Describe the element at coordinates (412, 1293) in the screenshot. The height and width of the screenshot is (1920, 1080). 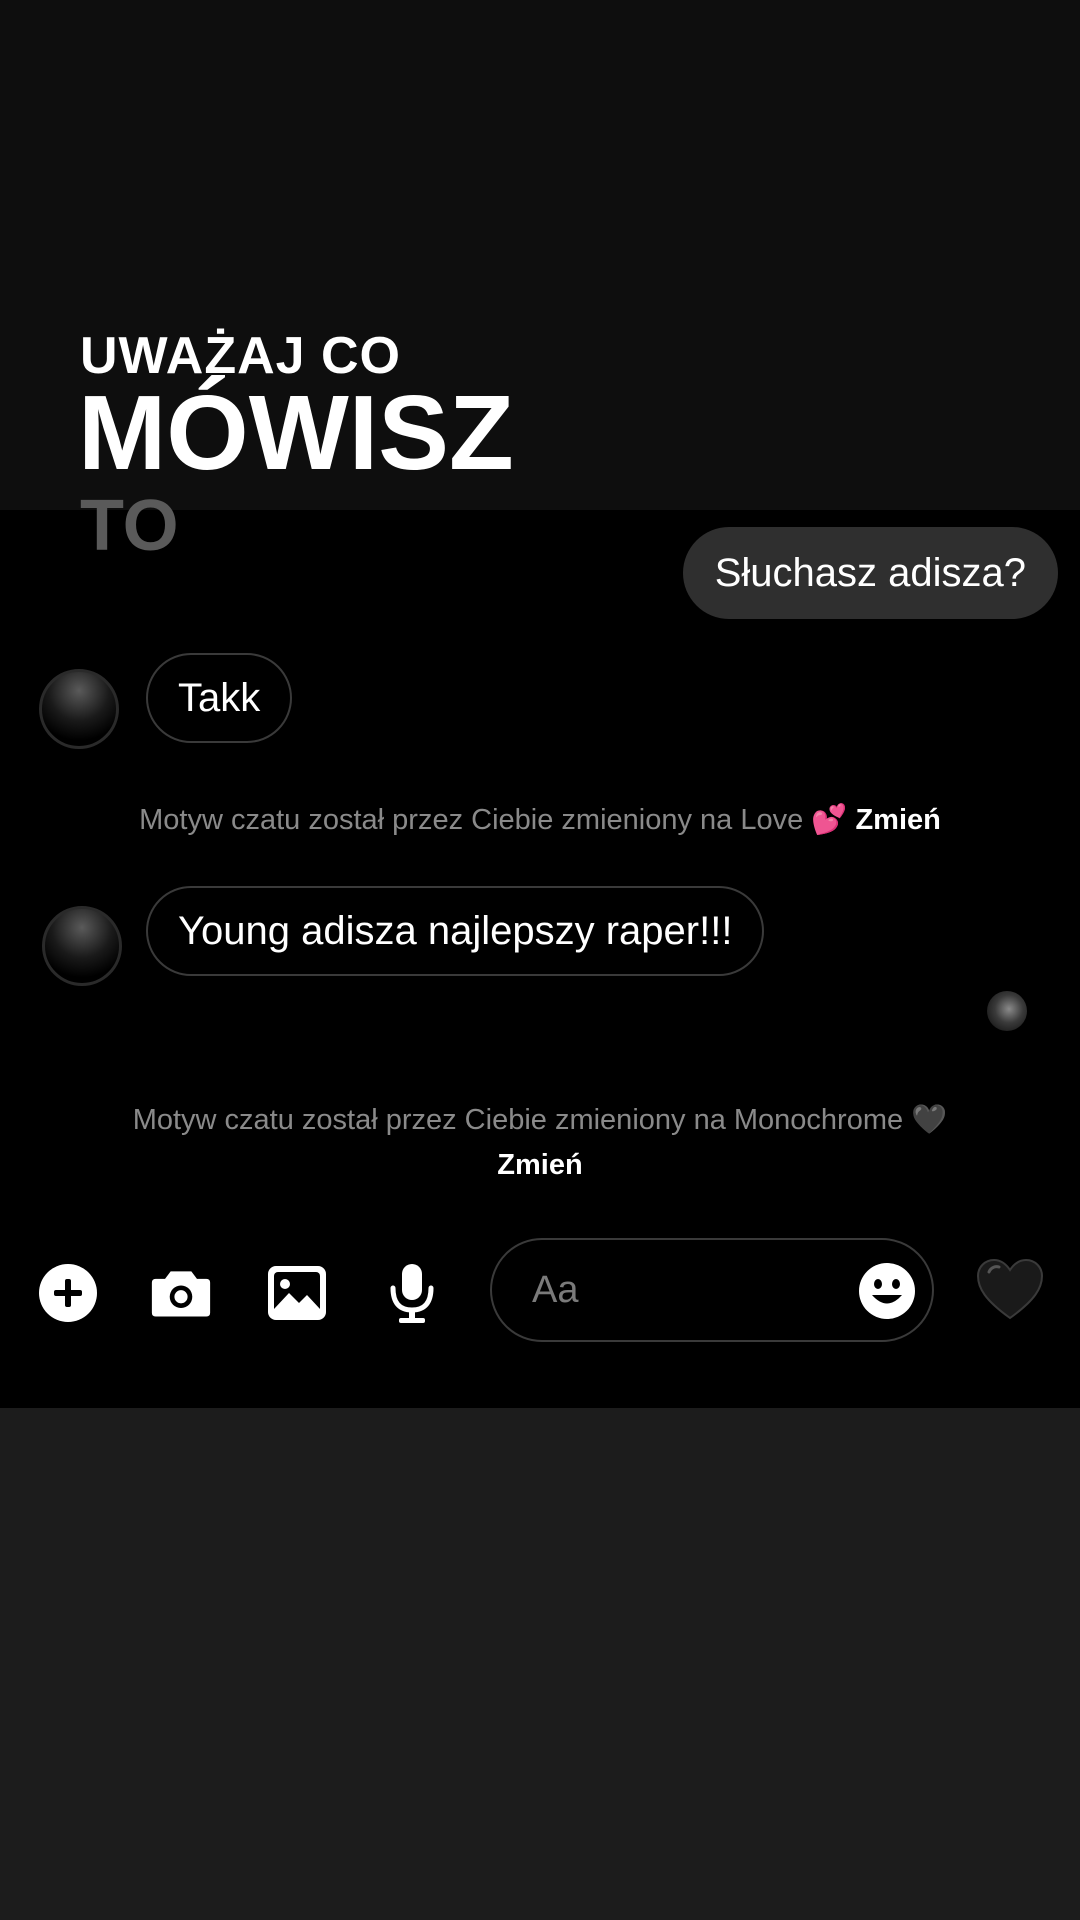
I see `microphone-icon` at that location.